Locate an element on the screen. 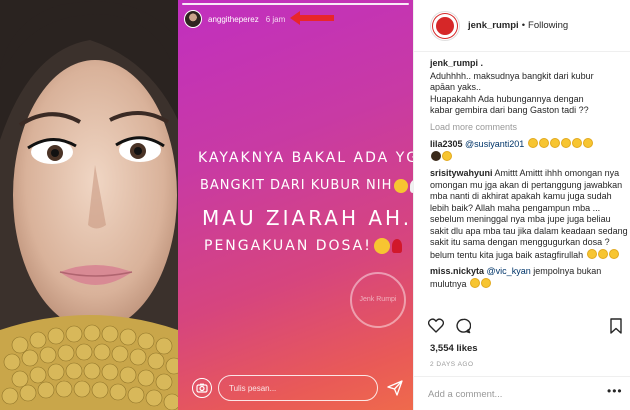 The width and height of the screenshot is (630, 410). post-actions is located at coordinates (455, 326).